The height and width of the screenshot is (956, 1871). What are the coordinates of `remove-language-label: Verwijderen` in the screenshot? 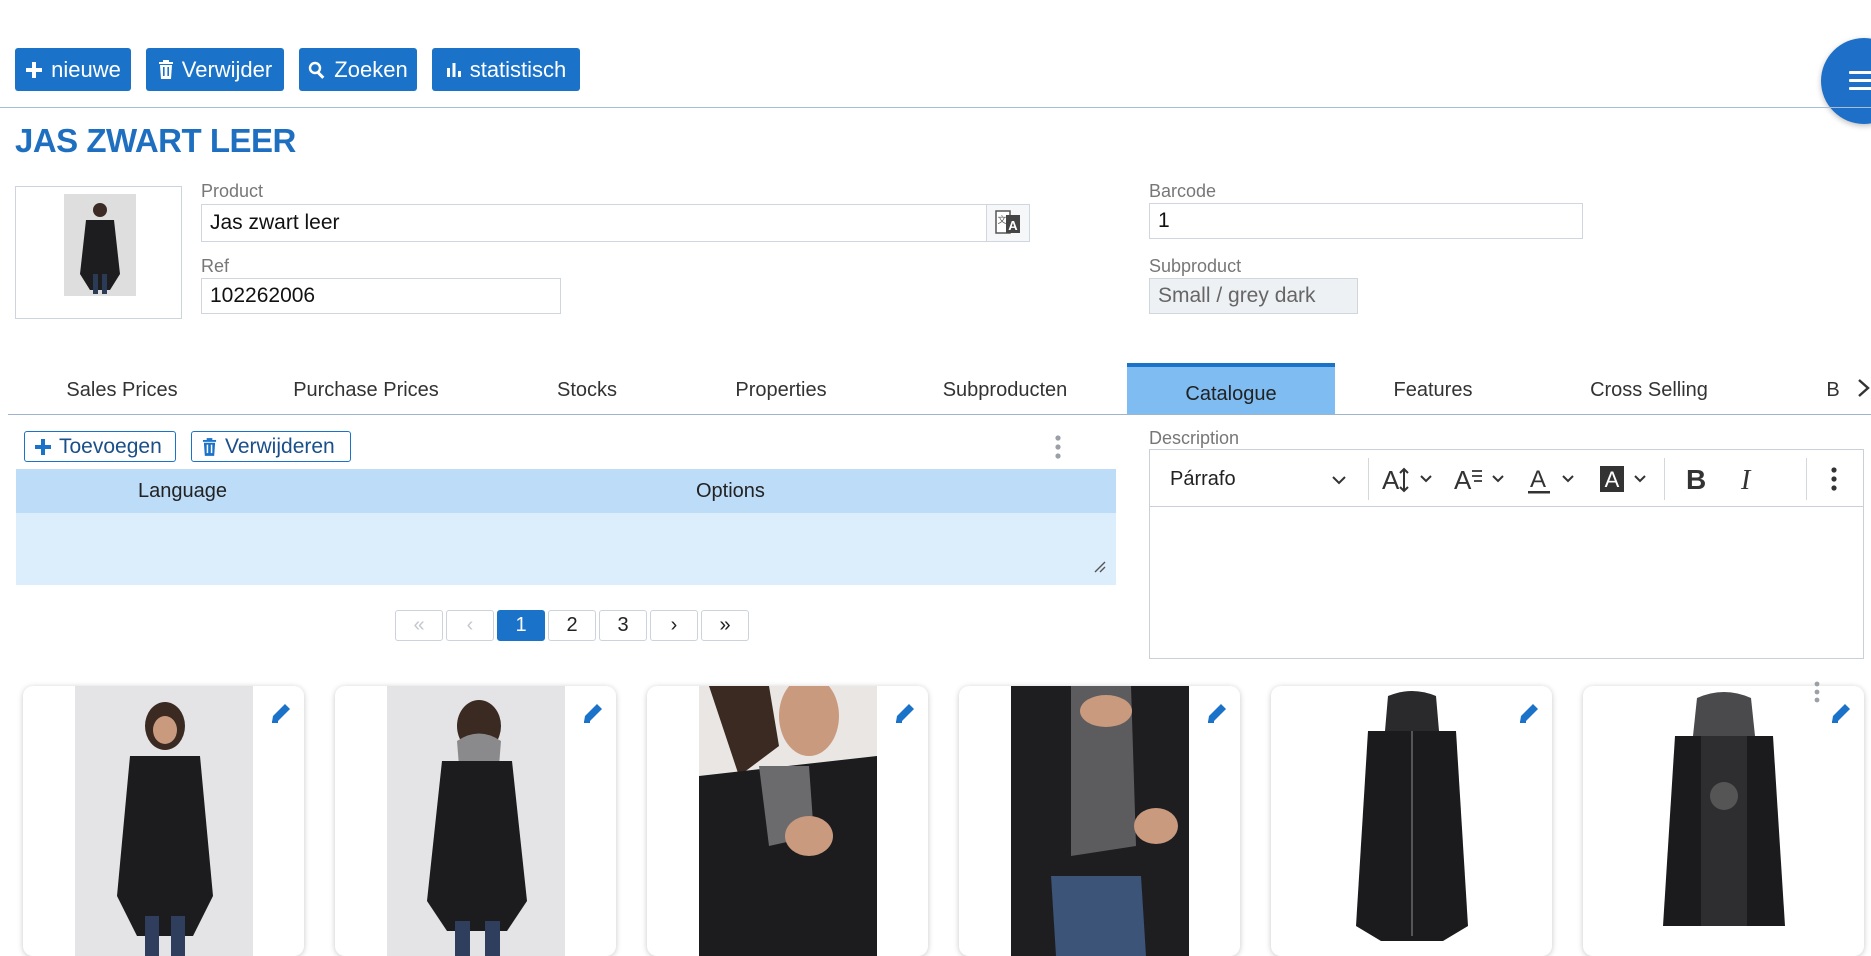 It's located at (280, 446).